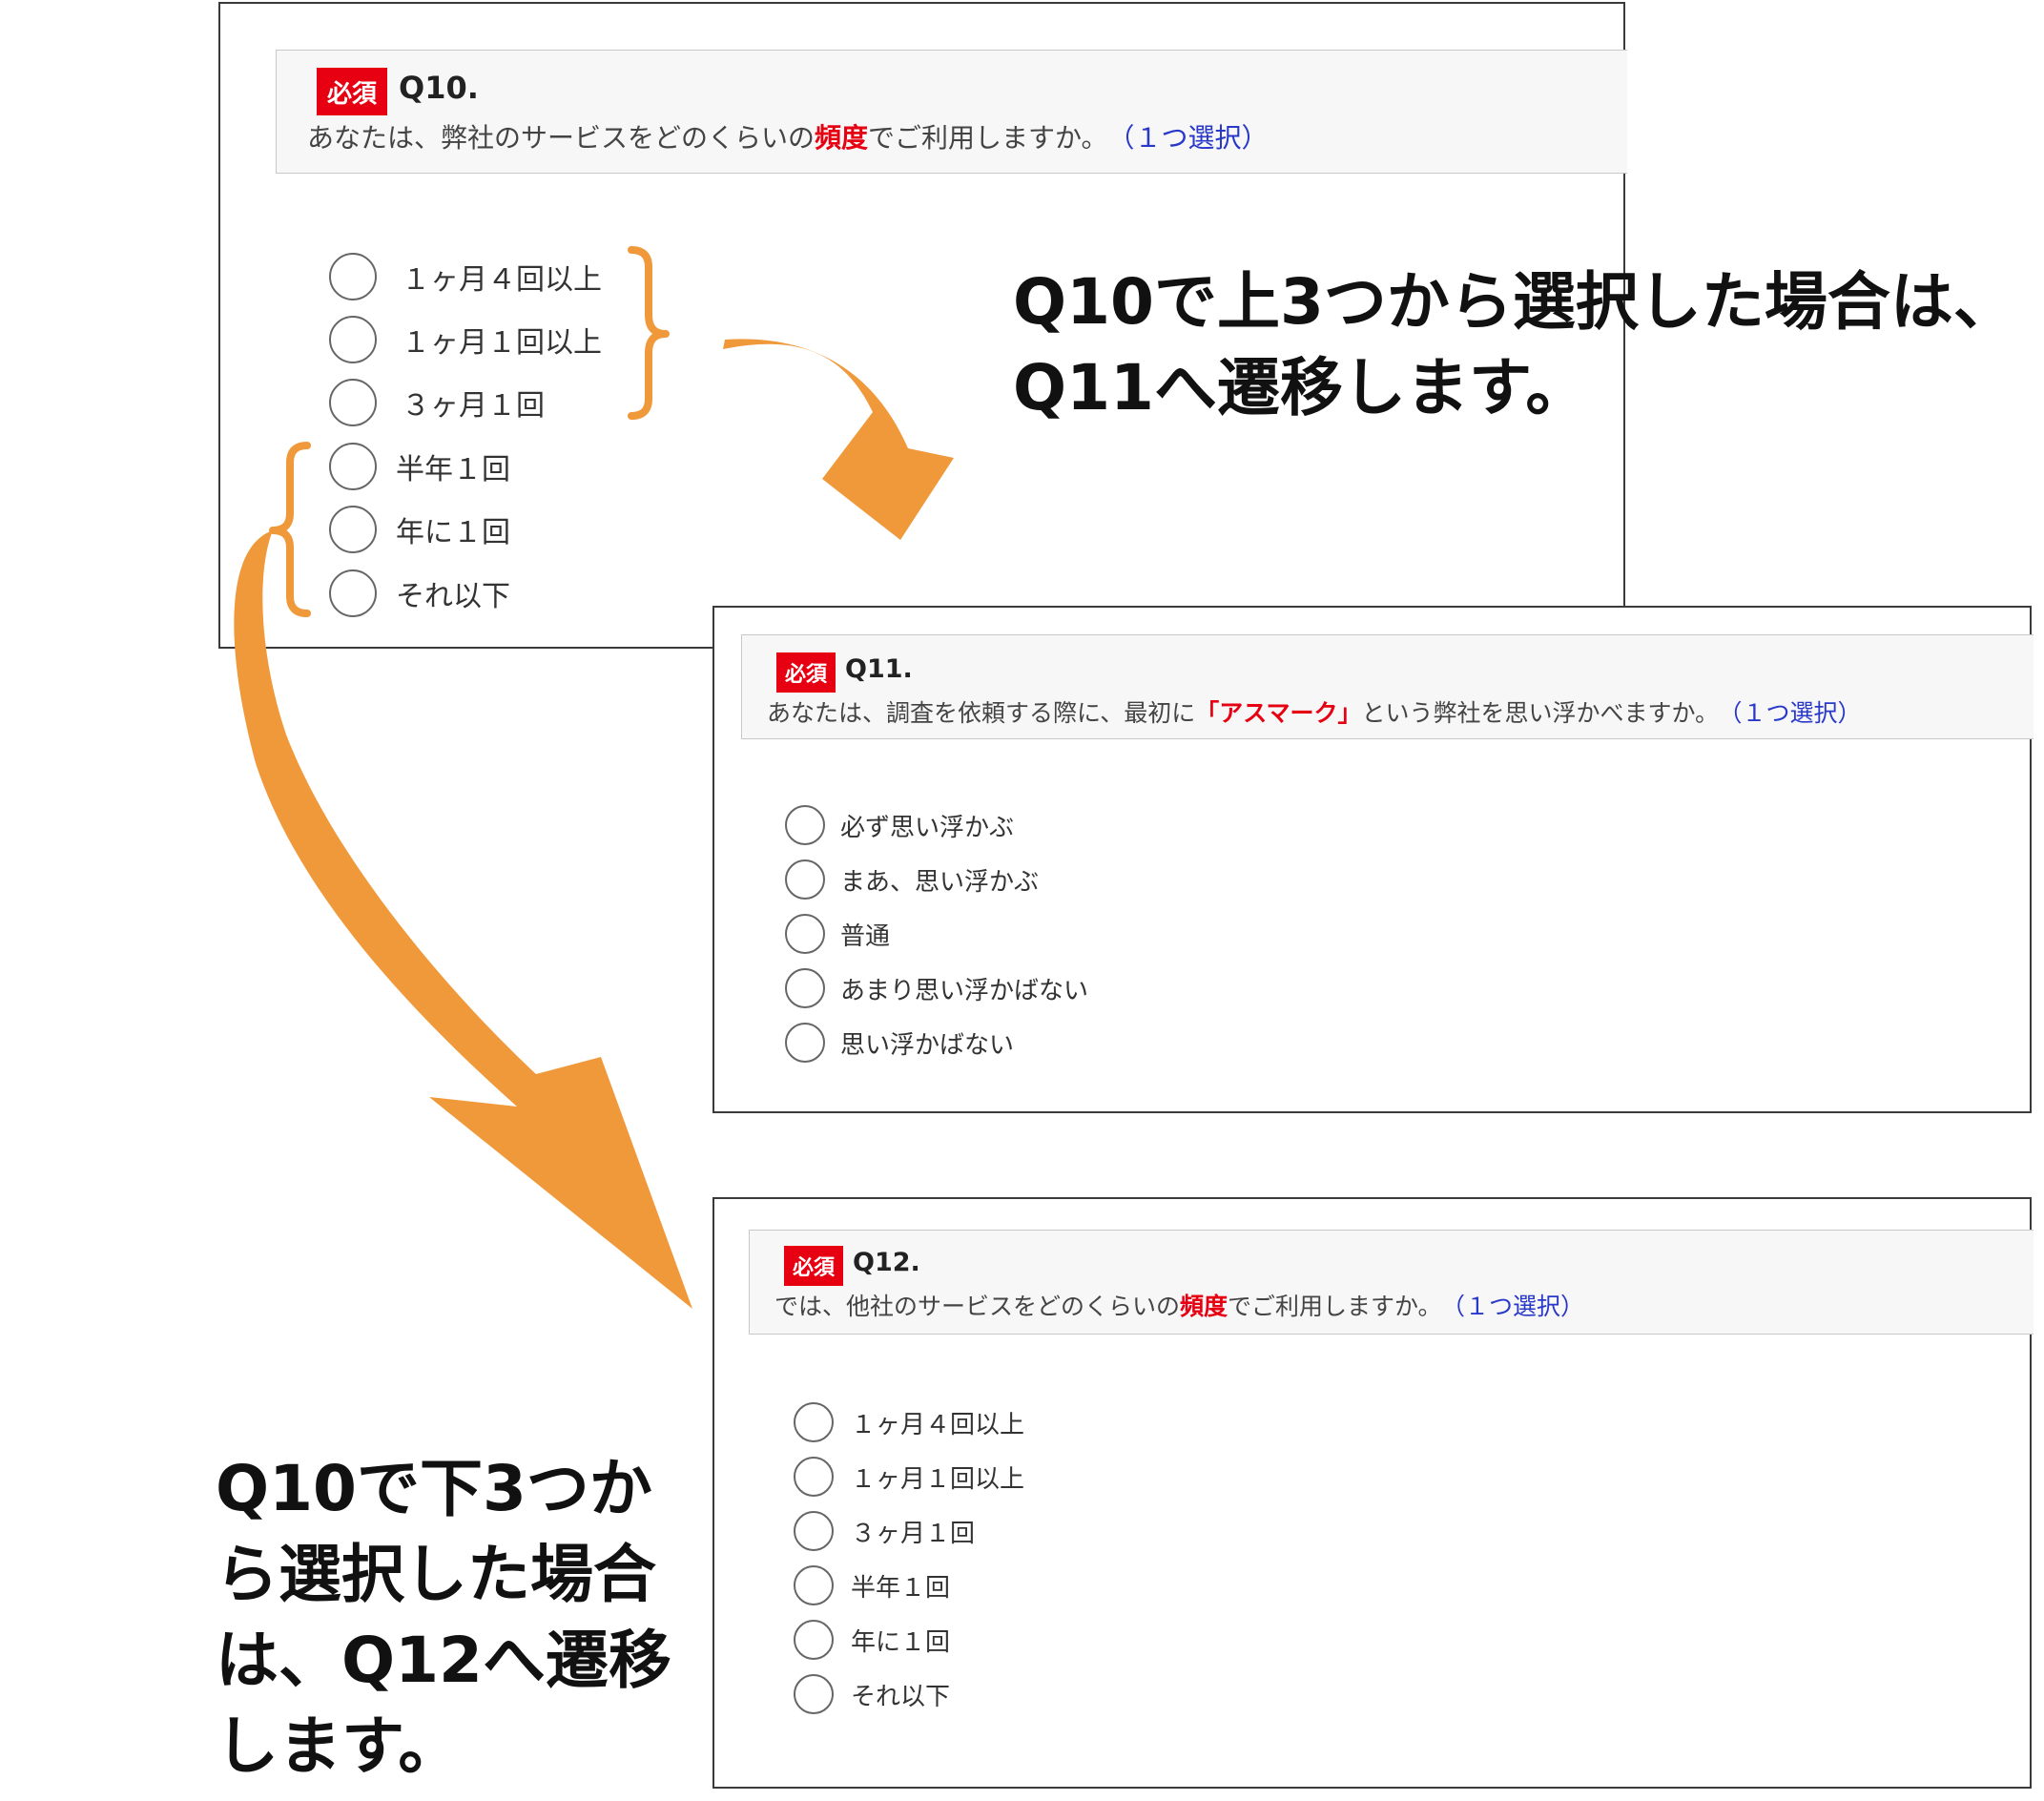 The height and width of the screenshot is (1801, 2044). Describe the element at coordinates (1514, 345) in the screenshot. I see `callout-top: Q10で上3つから選択した場合は、 Q11へ遷移します。` at that location.